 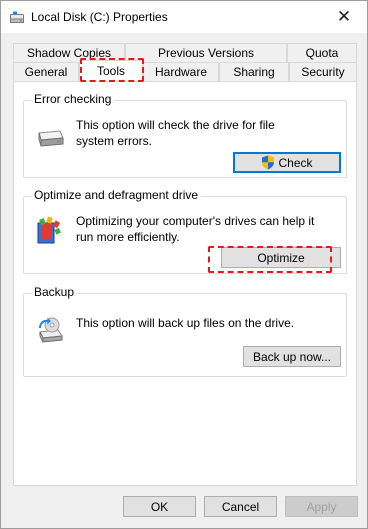 I want to click on tab-label: Hardware, so click(x=181, y=72).